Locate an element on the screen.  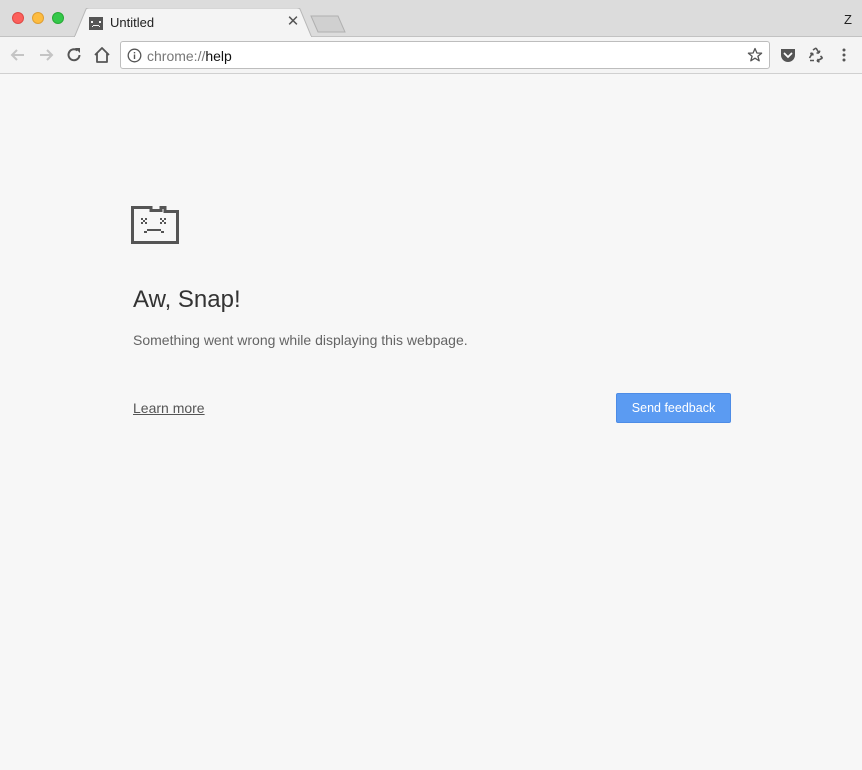
url-text: chrome://help is located at coordinates (189, 56).